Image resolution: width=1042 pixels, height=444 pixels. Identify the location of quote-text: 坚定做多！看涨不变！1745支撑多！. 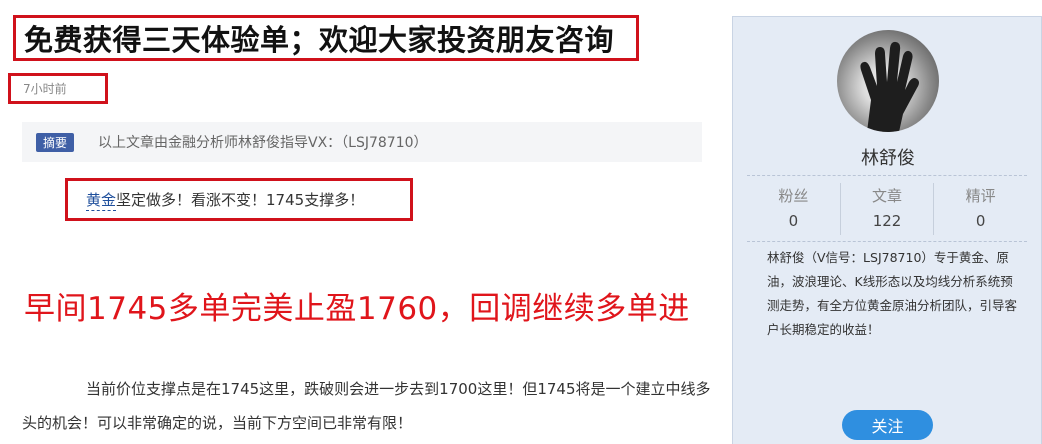
(240, 200).